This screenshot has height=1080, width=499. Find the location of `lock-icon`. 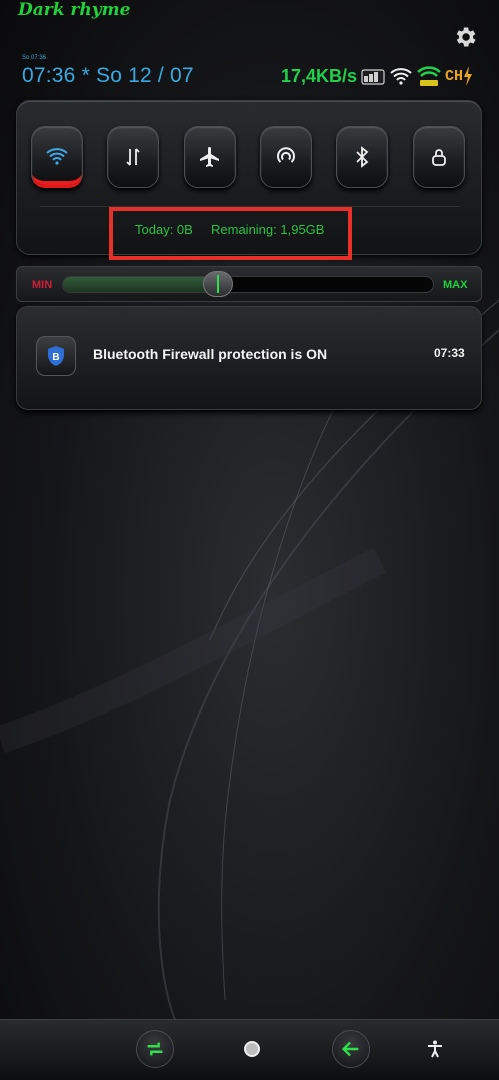

lock-icon is located at coordinates (439, 157).